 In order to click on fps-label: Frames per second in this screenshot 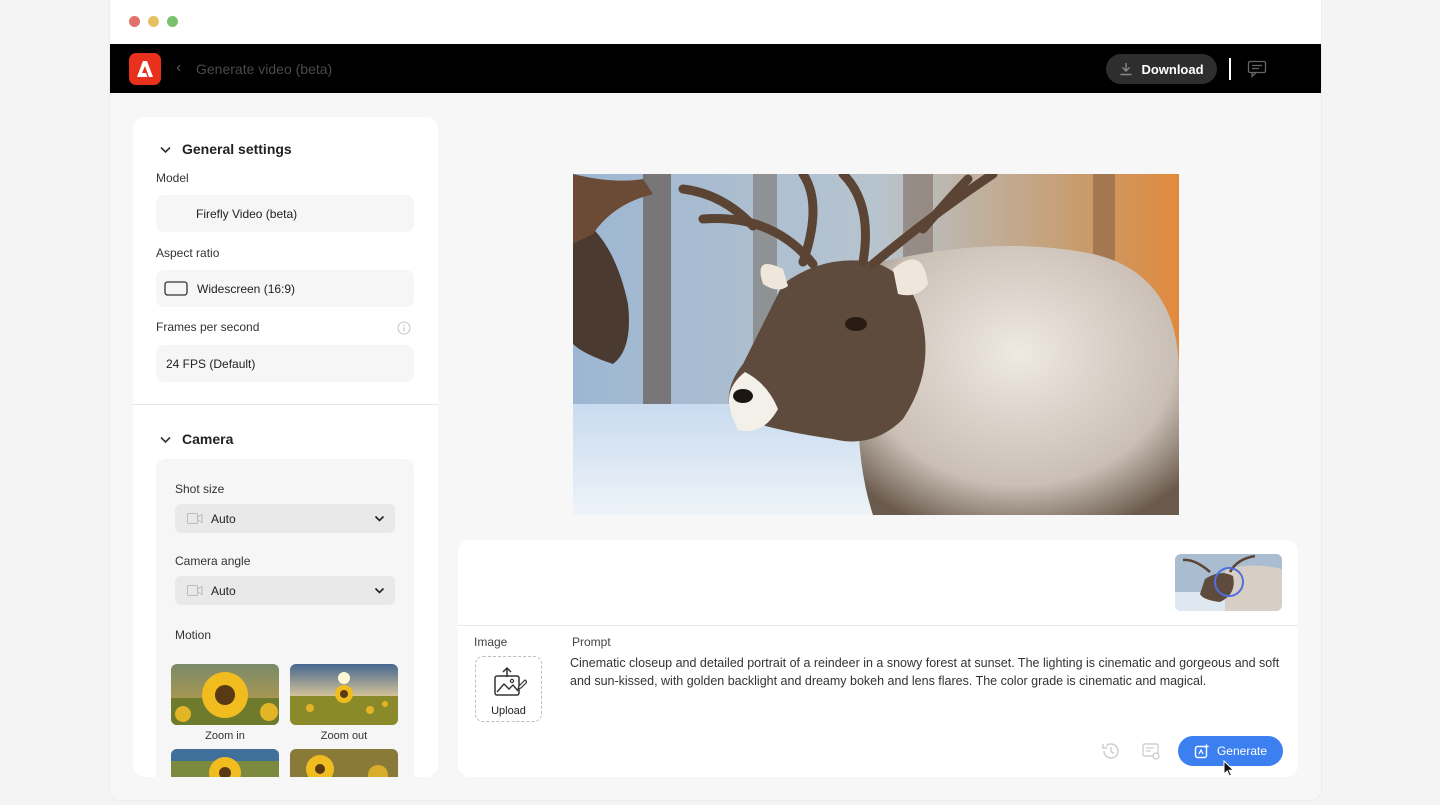, I will do `click(208, 327)`.